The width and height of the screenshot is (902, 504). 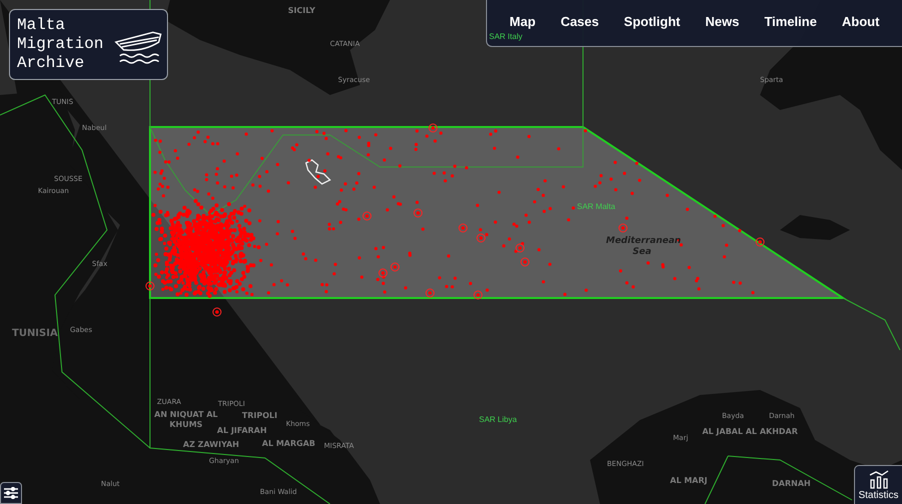 What do you see at coordinates (242, 431) in the screenshot?
I see `map-label: AL JIFARAH` at bounding box center [242, 431].